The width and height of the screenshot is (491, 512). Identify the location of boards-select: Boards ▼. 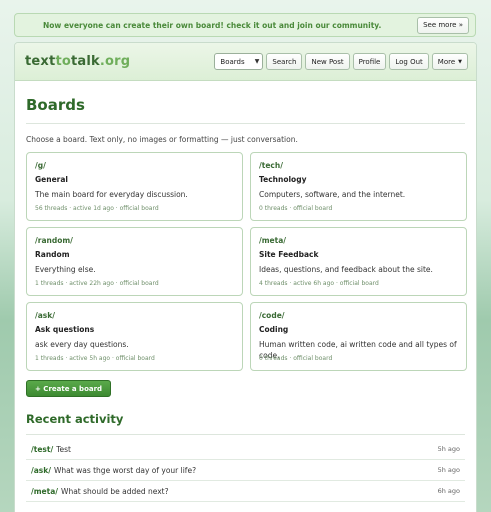
(239, 61).